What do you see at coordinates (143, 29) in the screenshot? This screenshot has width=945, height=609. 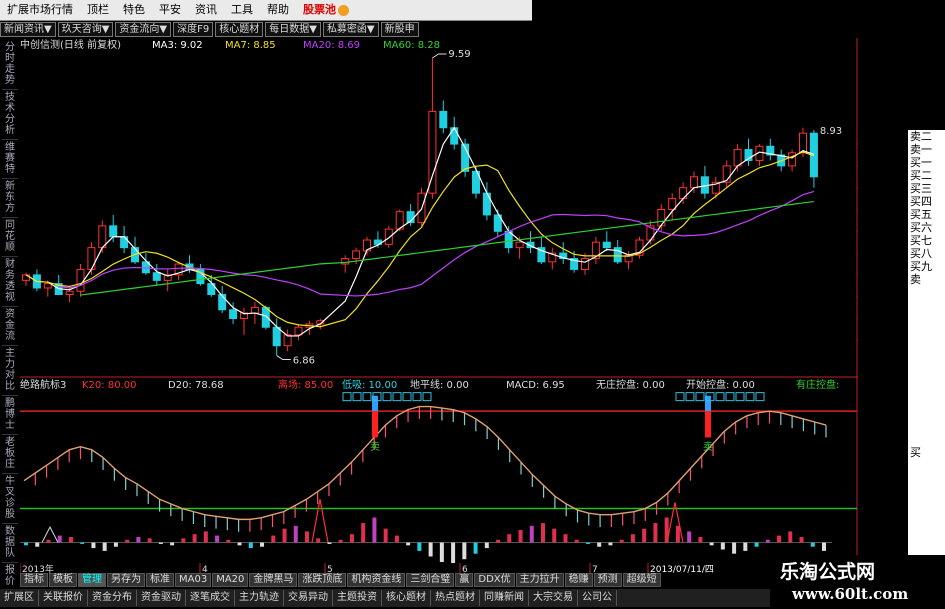 I see `top-button-2: 资金流向▼` at bounding box center [143, 29].